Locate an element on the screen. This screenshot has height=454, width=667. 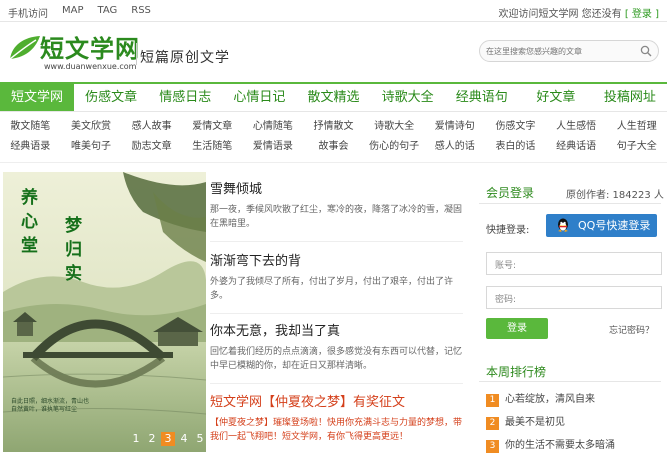
top-link-tag: TAG is located at coordinates (108, 12).